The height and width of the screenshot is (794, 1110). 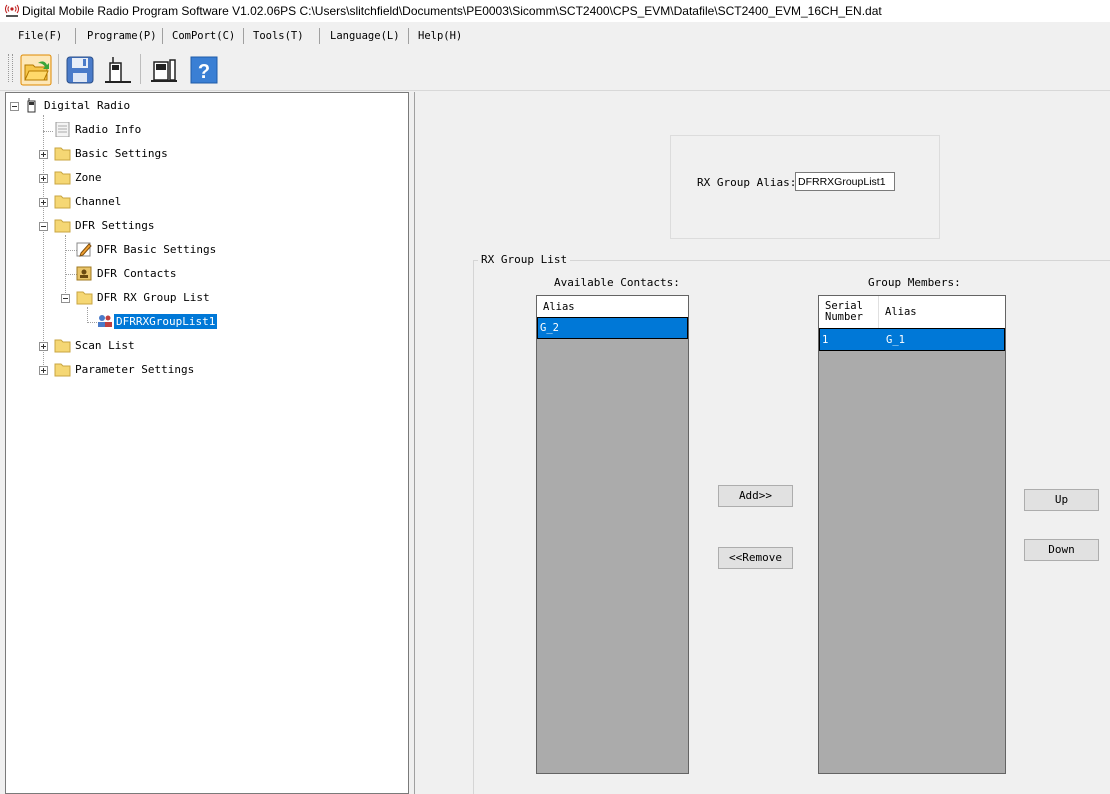 I want to click on tree-label: Basic Settings, so click(x=121, y=153).